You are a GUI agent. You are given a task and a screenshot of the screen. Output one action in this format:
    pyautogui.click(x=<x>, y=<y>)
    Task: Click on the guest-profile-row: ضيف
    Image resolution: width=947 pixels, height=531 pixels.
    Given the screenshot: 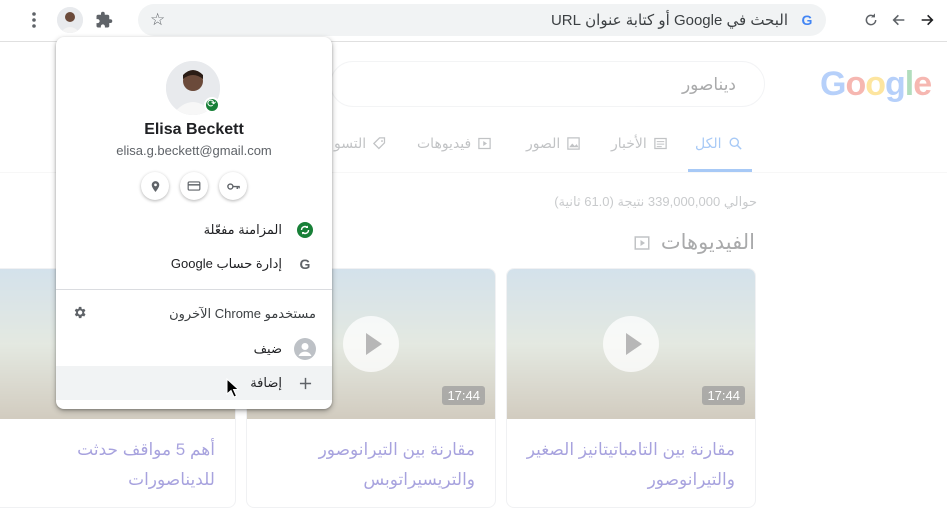 What is the action you would take?
    pyautogui.click(x=194, y=349)
    